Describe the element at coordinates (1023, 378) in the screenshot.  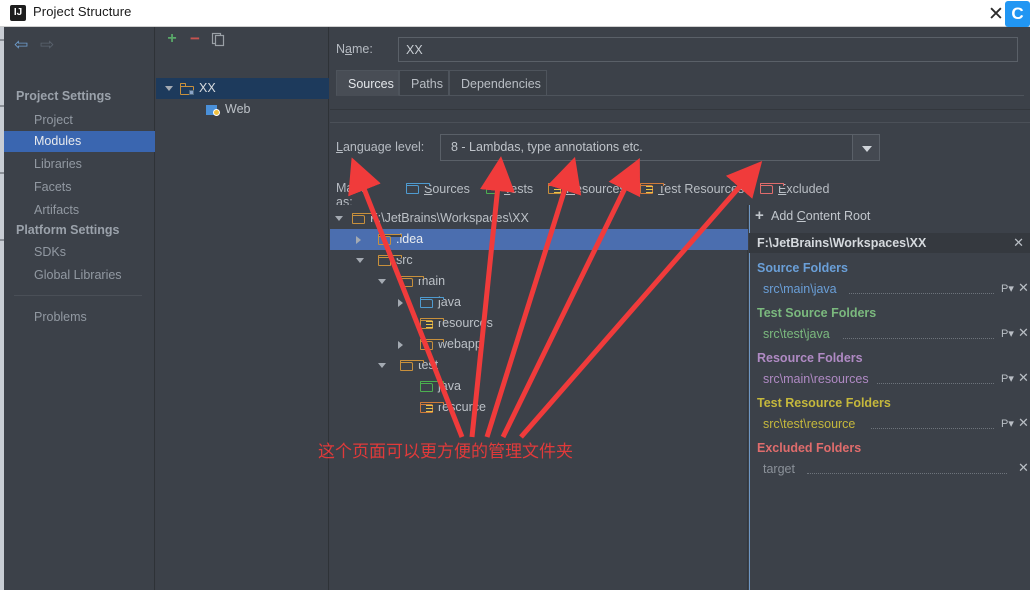
I see `remove-resource-folder-icon: ✕` at that location.